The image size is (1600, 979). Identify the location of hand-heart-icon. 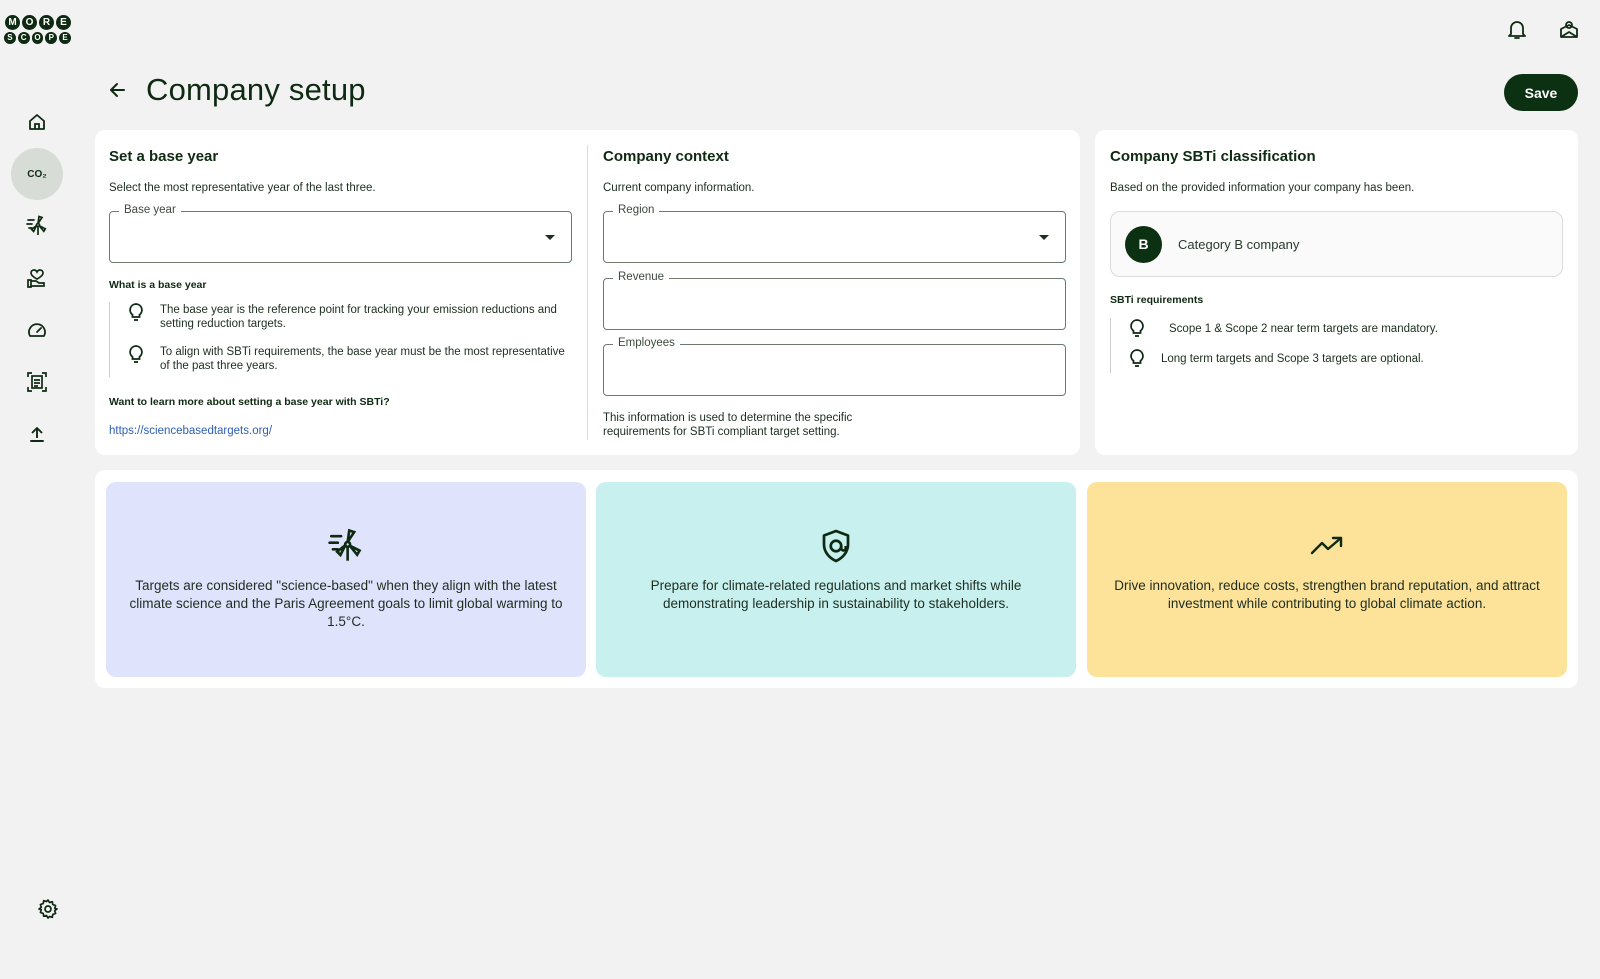
(36, 278).